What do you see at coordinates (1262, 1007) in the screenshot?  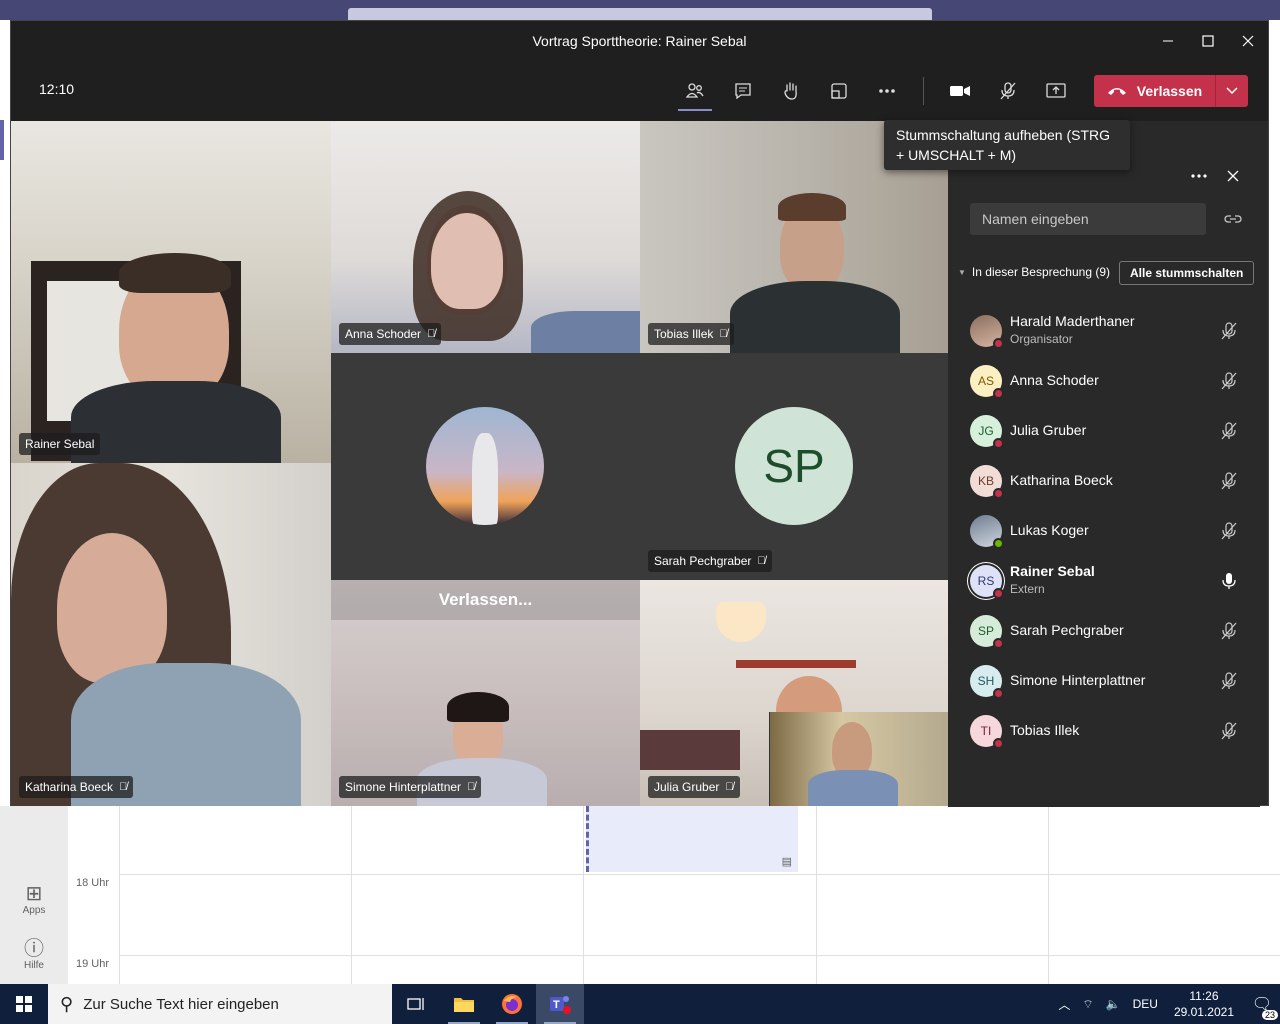 I see `action-center-button: 🗨 23` at bounding box center [1262, 1007].